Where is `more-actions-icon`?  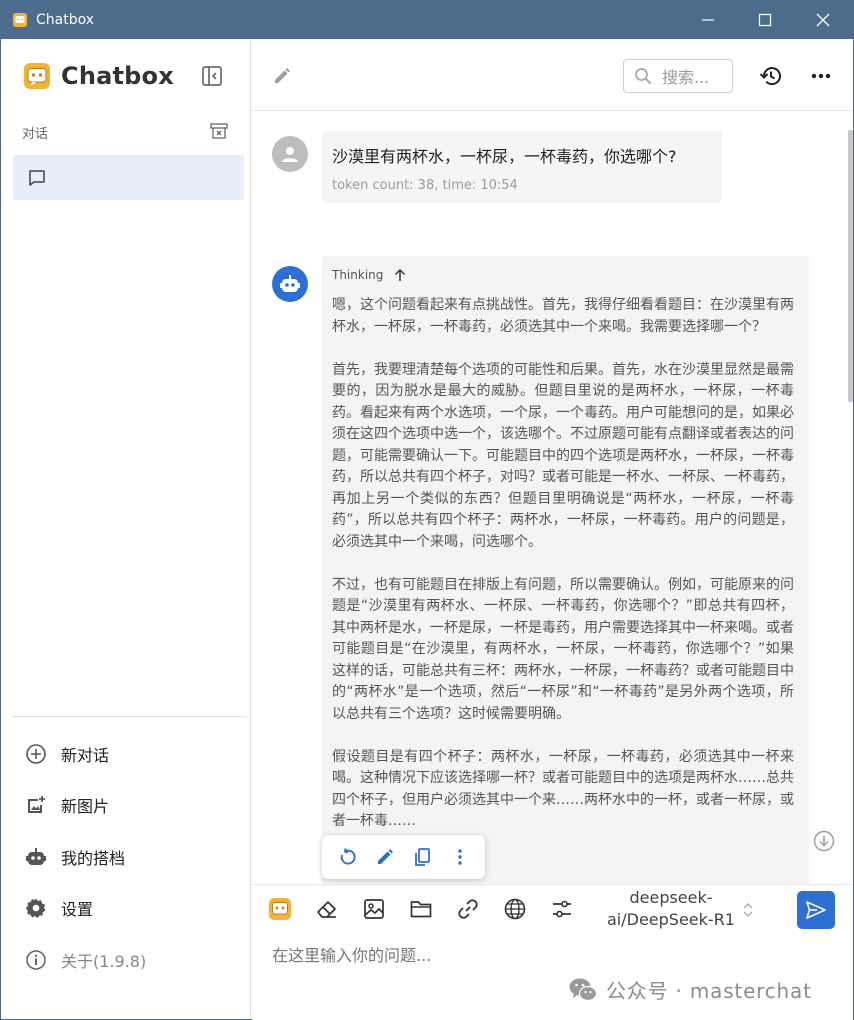
more-actions-icon is located at coordinates (460, 857).